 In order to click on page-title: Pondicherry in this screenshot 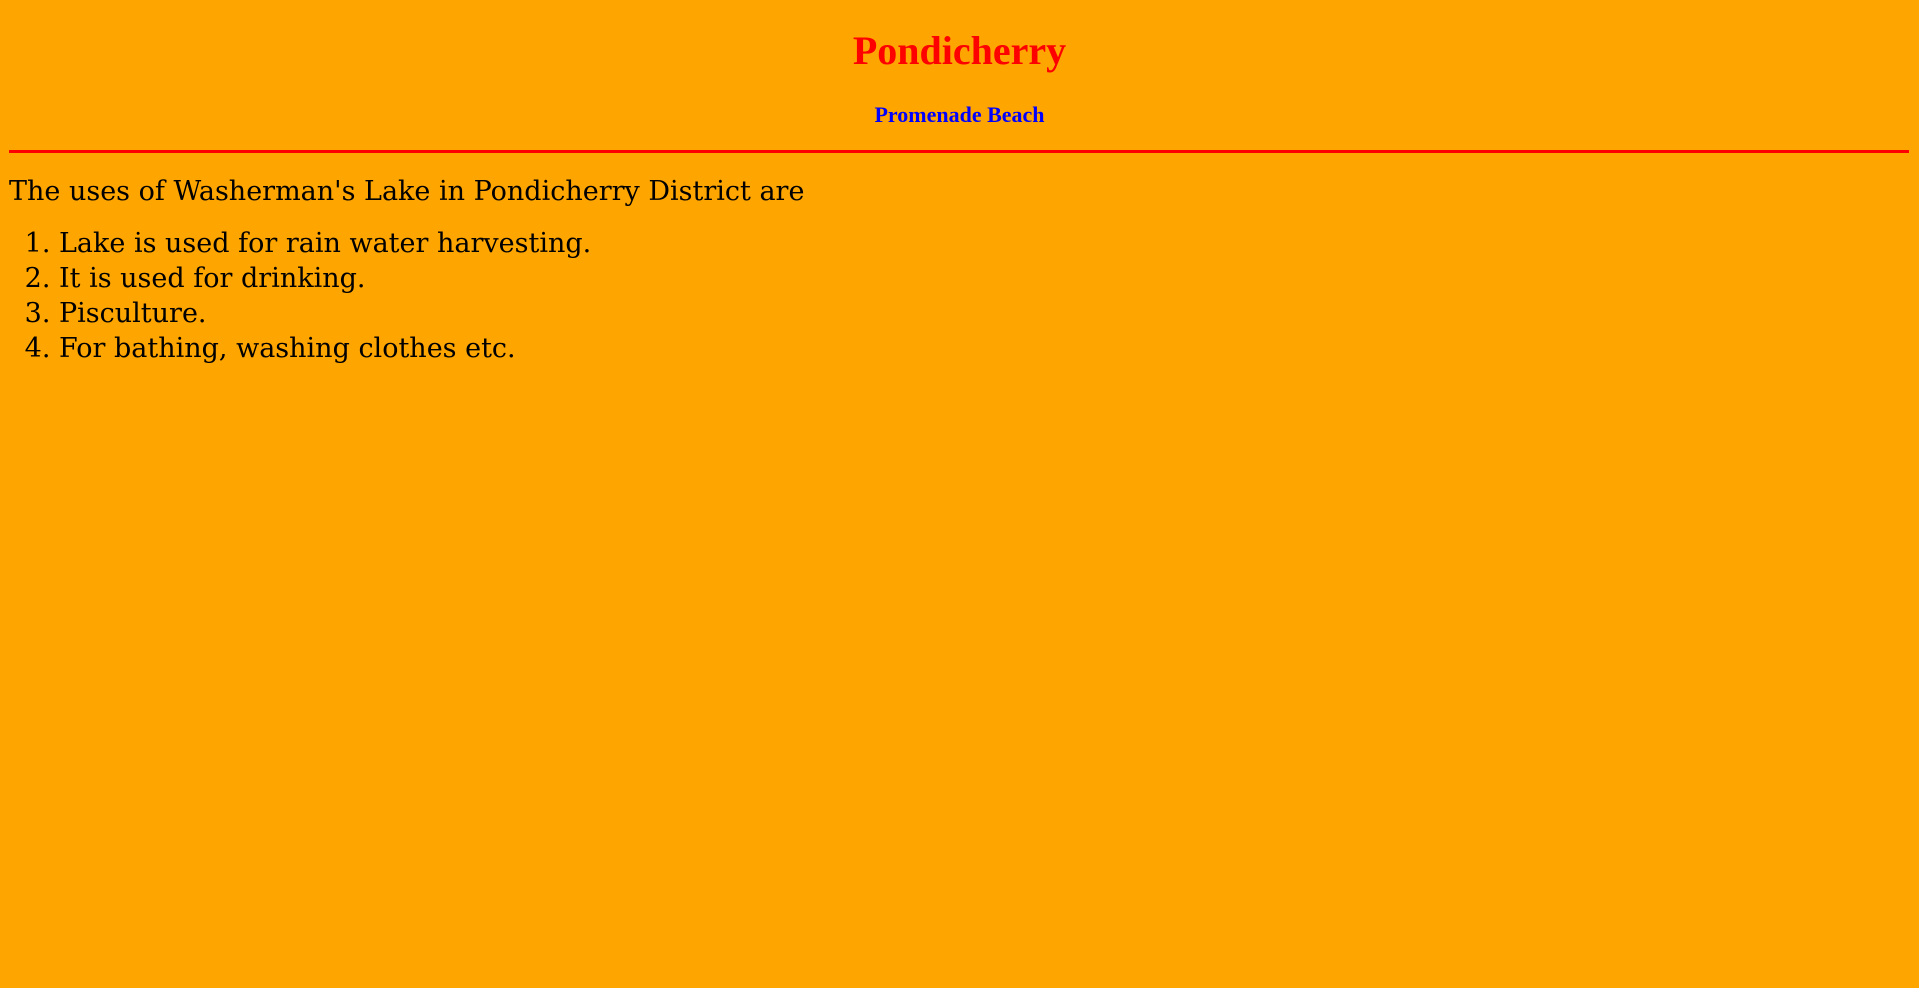, I will do `click(959, 50)`.